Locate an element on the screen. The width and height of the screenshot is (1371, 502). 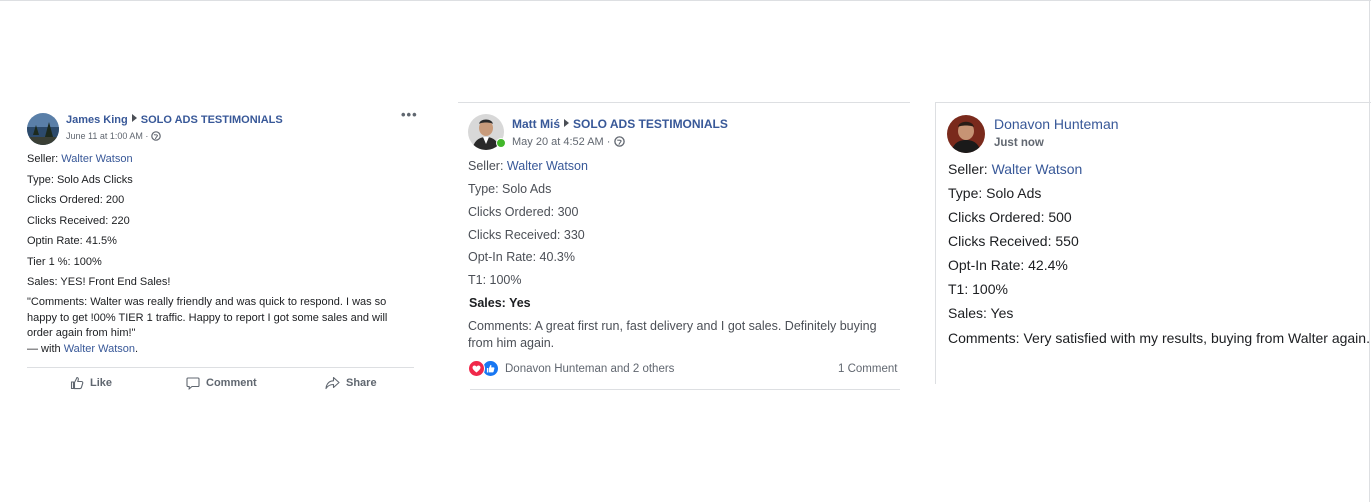
post-meta: May 20 at 4:52 AM · is located at coordinates (568, 142).